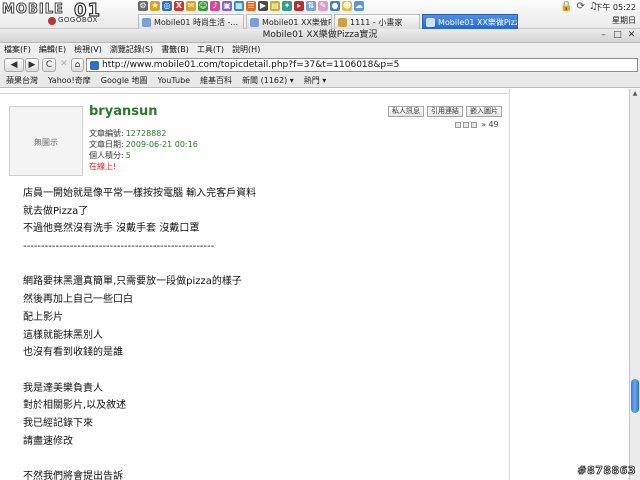  What do you see at coordinates (216, 80) in the screenshot?
I see `bookmark-item: 維基百科` at bounding box center [216, 80].